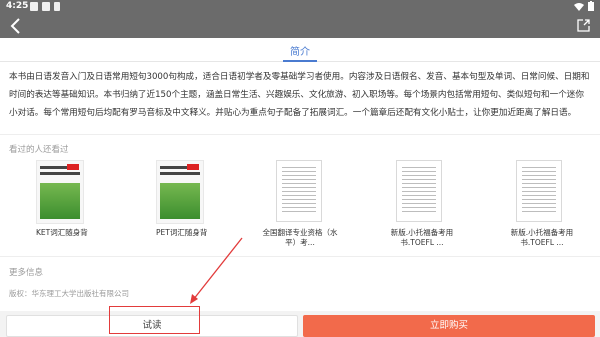 This screenshot has height=337, width=600. What do you see at coordinates (16, 26) in the screenshot?
I see `back-arrow-icon` at bounding box center [16, 26].